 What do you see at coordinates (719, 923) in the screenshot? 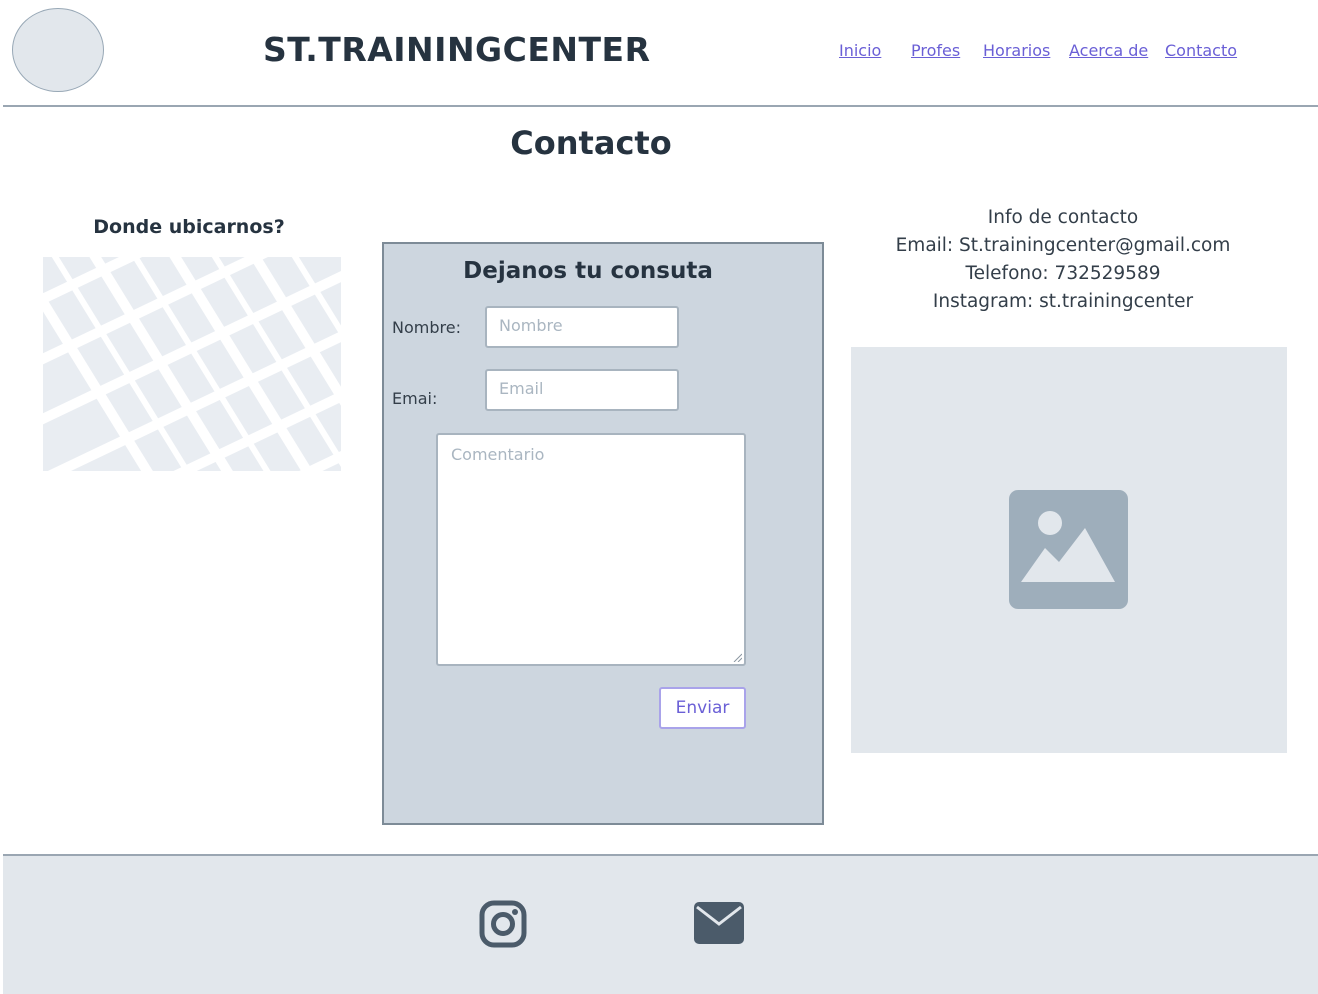
I see `mail-icon` at bounding box center [719, 923].